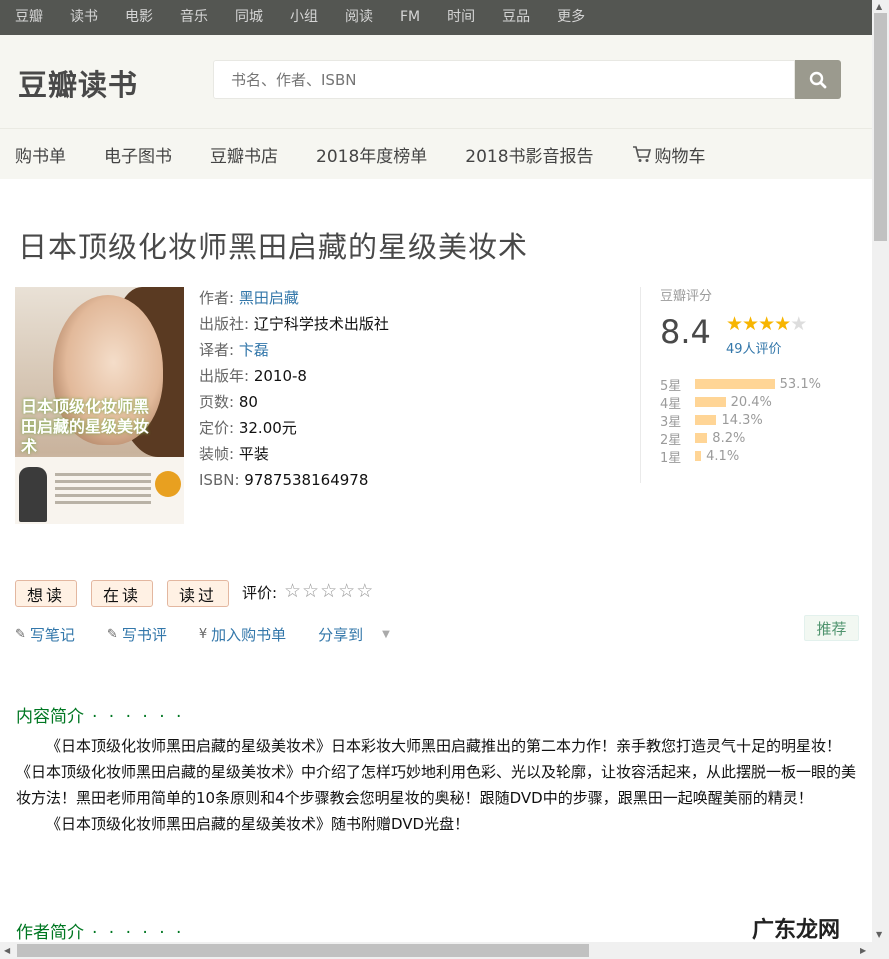 This screenshot has width=889, height=959. I want to click on topnav-douban: 豆瓣, so click(29, 17).